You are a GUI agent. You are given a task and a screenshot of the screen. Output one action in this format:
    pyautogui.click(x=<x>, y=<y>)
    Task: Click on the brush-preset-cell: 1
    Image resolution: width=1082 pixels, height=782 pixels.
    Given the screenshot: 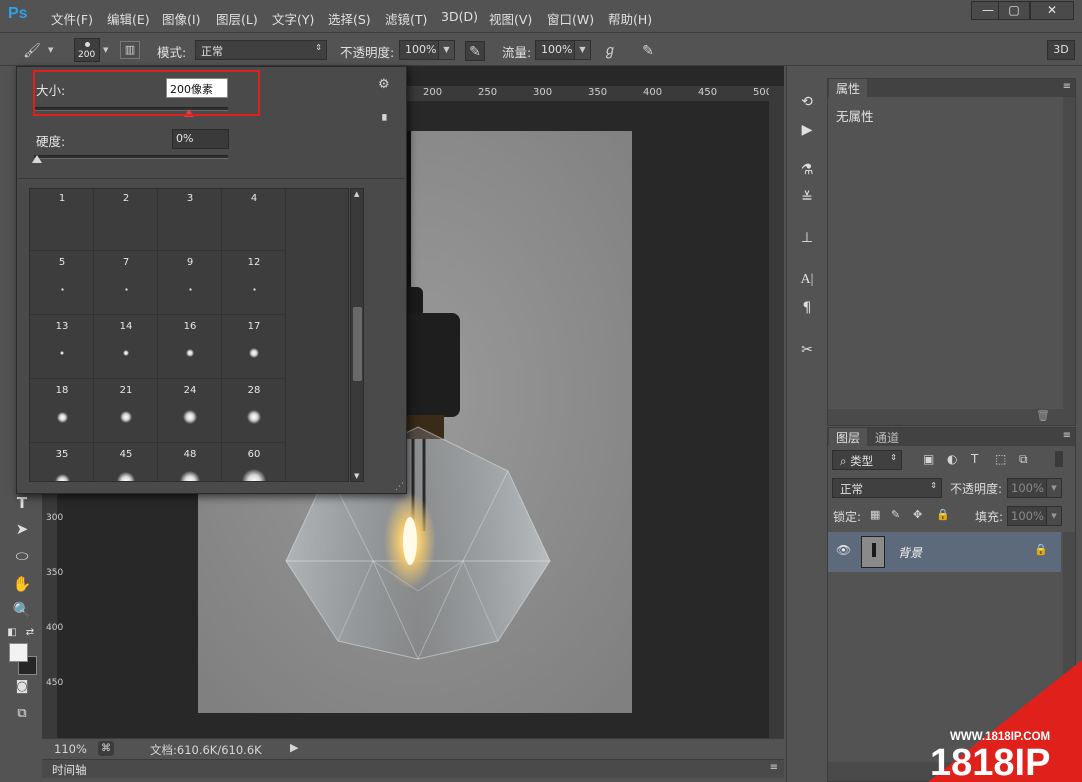 What is the action you would take?
    pyautogui.click(x=62, y=220)
    